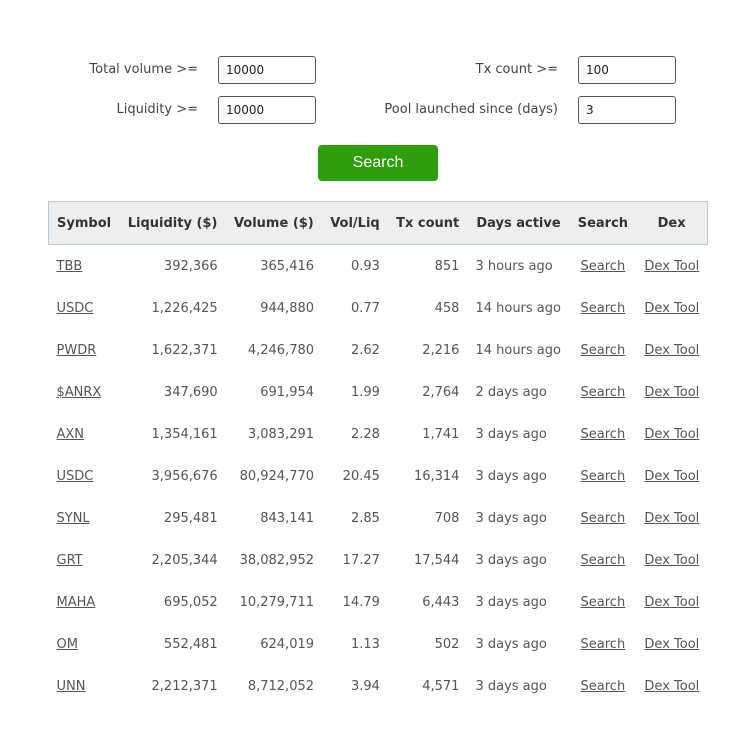 The image size is (744, 739). Describe the element at coordinates (447, 266) in the screenshot. I see `tx-count-cell: 851` at that location.